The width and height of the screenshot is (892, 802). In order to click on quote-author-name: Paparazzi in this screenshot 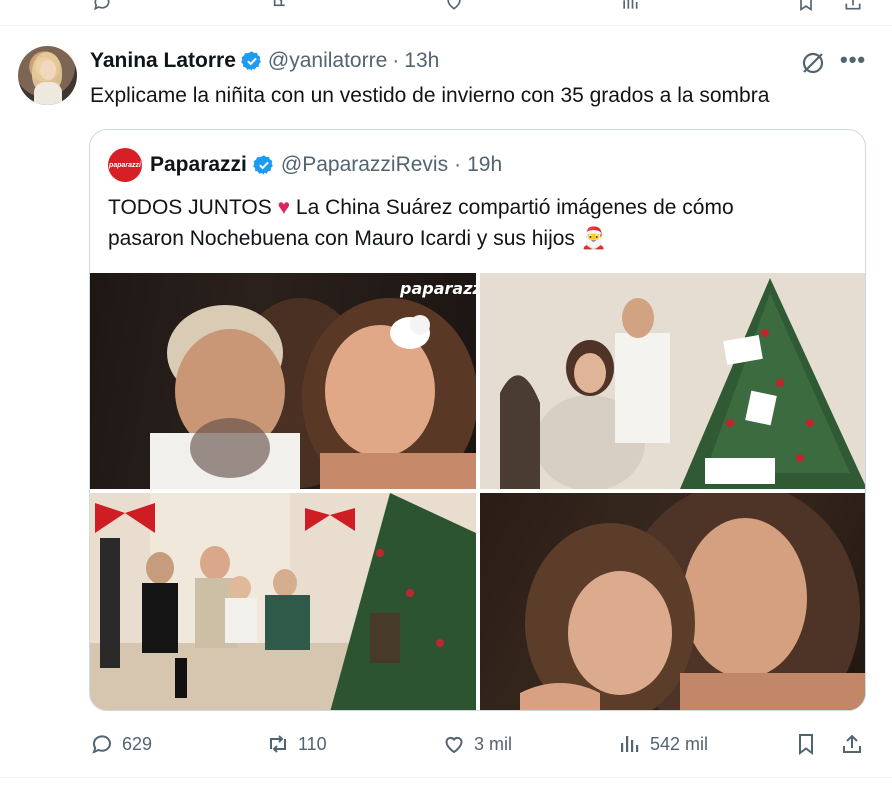, I will do `click(198, 165)`.